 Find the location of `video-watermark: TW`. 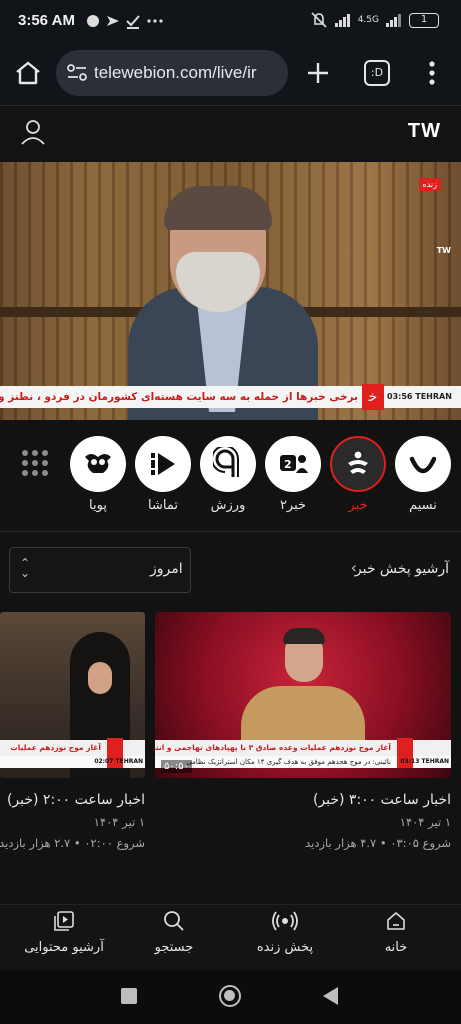

video-watermark: TW is located at coordinates (443, 250).